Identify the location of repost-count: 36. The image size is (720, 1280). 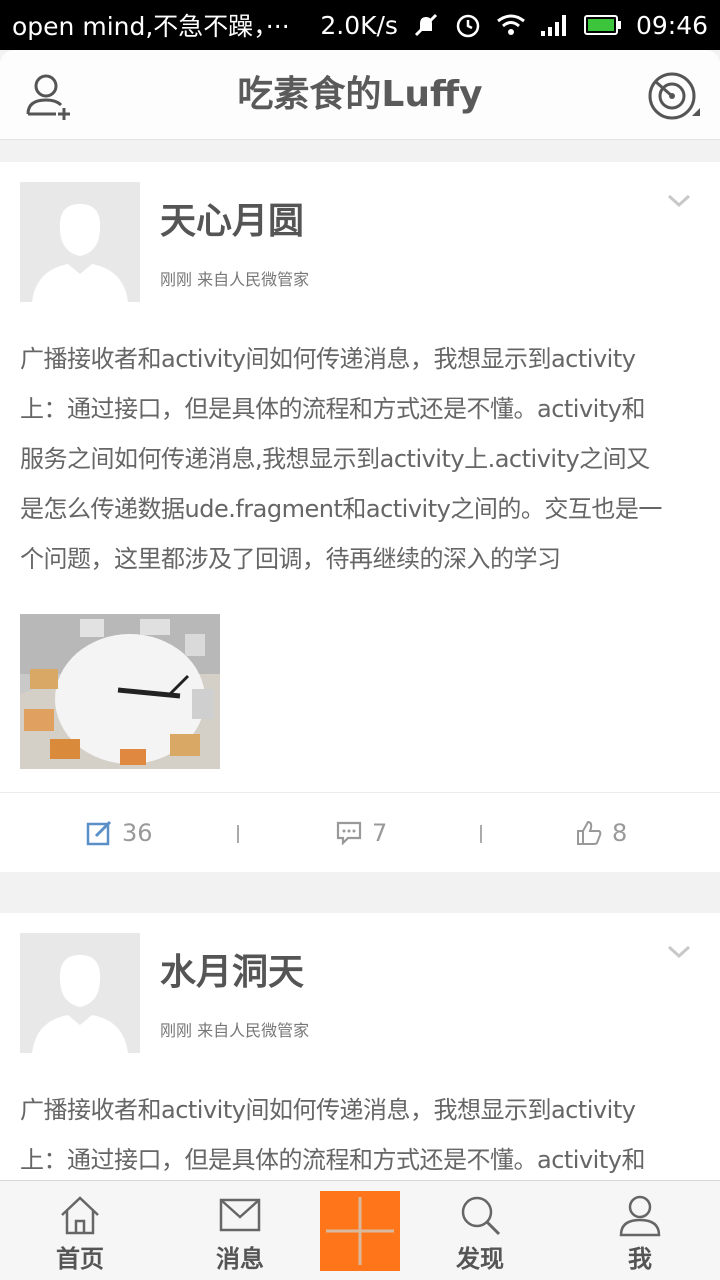
(137, 833).